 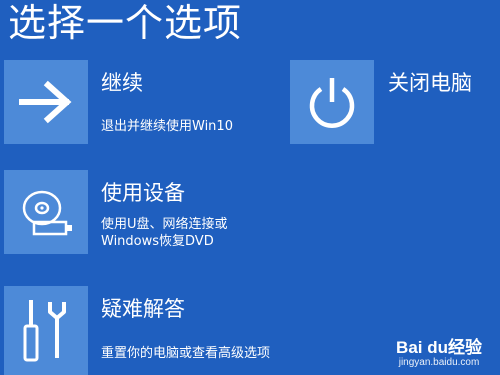 I want to click on use-device-description: 使用U盘、网络连接或 Windows恢复DVD, so click(x=164, y=233).